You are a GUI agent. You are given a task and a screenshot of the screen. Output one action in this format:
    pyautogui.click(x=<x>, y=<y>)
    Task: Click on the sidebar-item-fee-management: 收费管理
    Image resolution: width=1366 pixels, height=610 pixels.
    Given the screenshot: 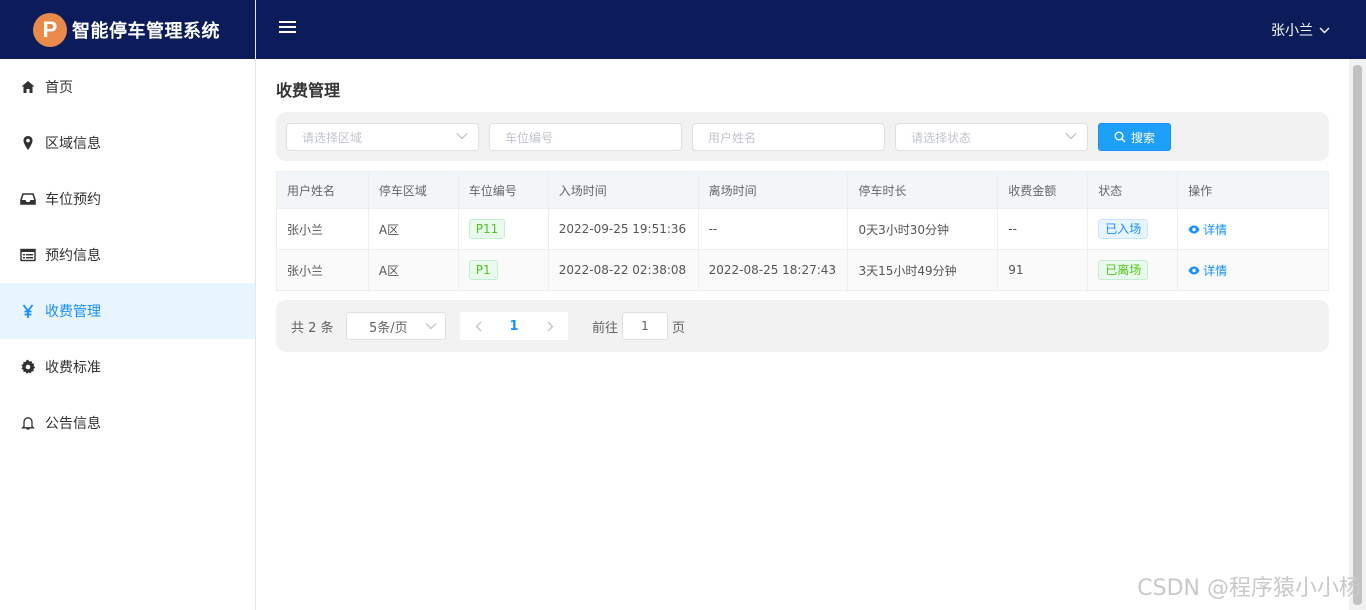 What is the action you would take?
    pyautogui.click(x=127, y=311)
    